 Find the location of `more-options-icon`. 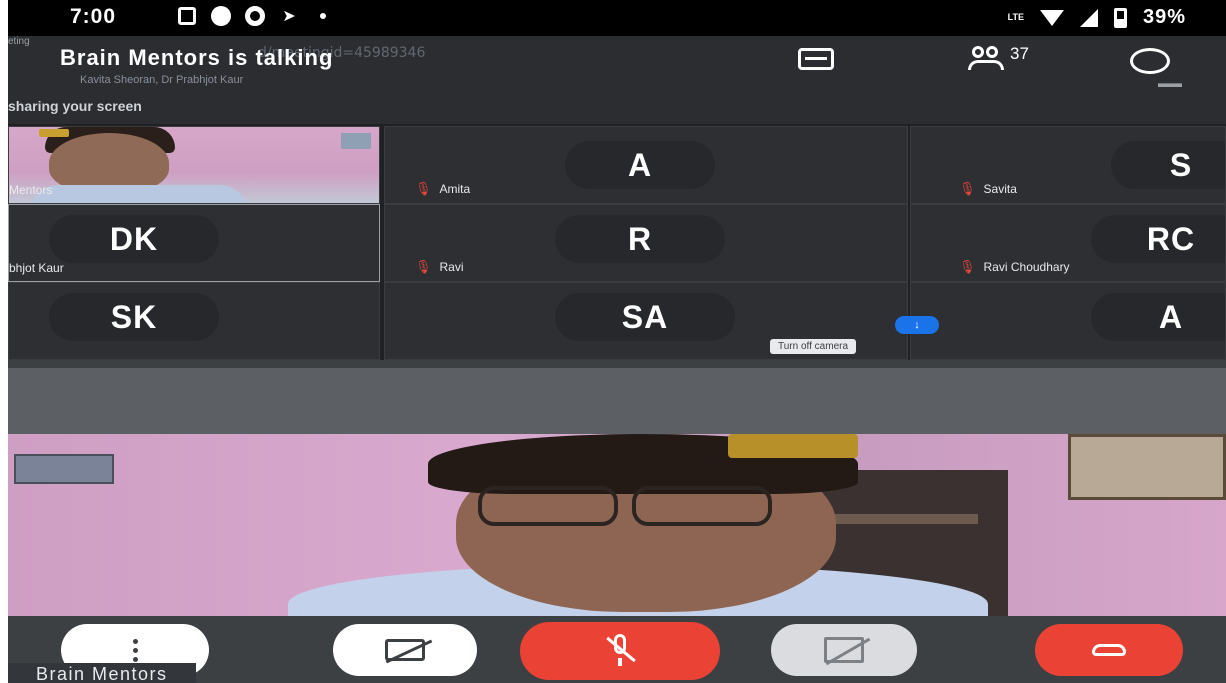

more-options-icon is located at coordinates (135, 650).